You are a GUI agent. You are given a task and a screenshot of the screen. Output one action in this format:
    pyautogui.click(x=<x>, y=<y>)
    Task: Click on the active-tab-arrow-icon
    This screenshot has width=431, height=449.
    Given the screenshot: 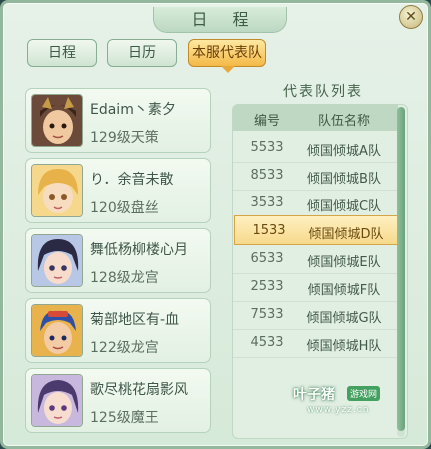 What is the action you would take?
    pyautogui.click(x=228, y=69)
    